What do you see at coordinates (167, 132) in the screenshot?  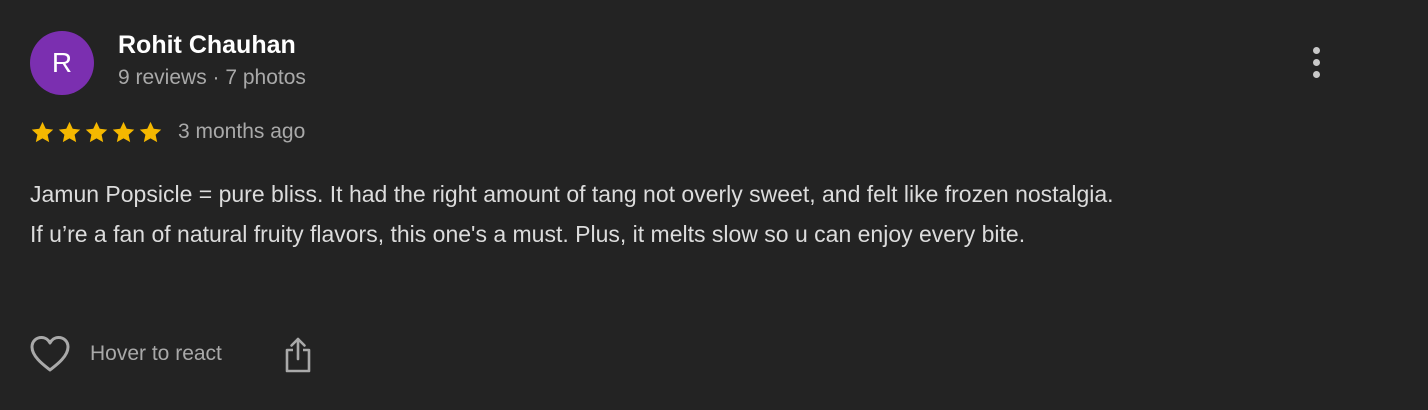 I see `rating-row: 3 months ago` at bounding box center [167, 132].